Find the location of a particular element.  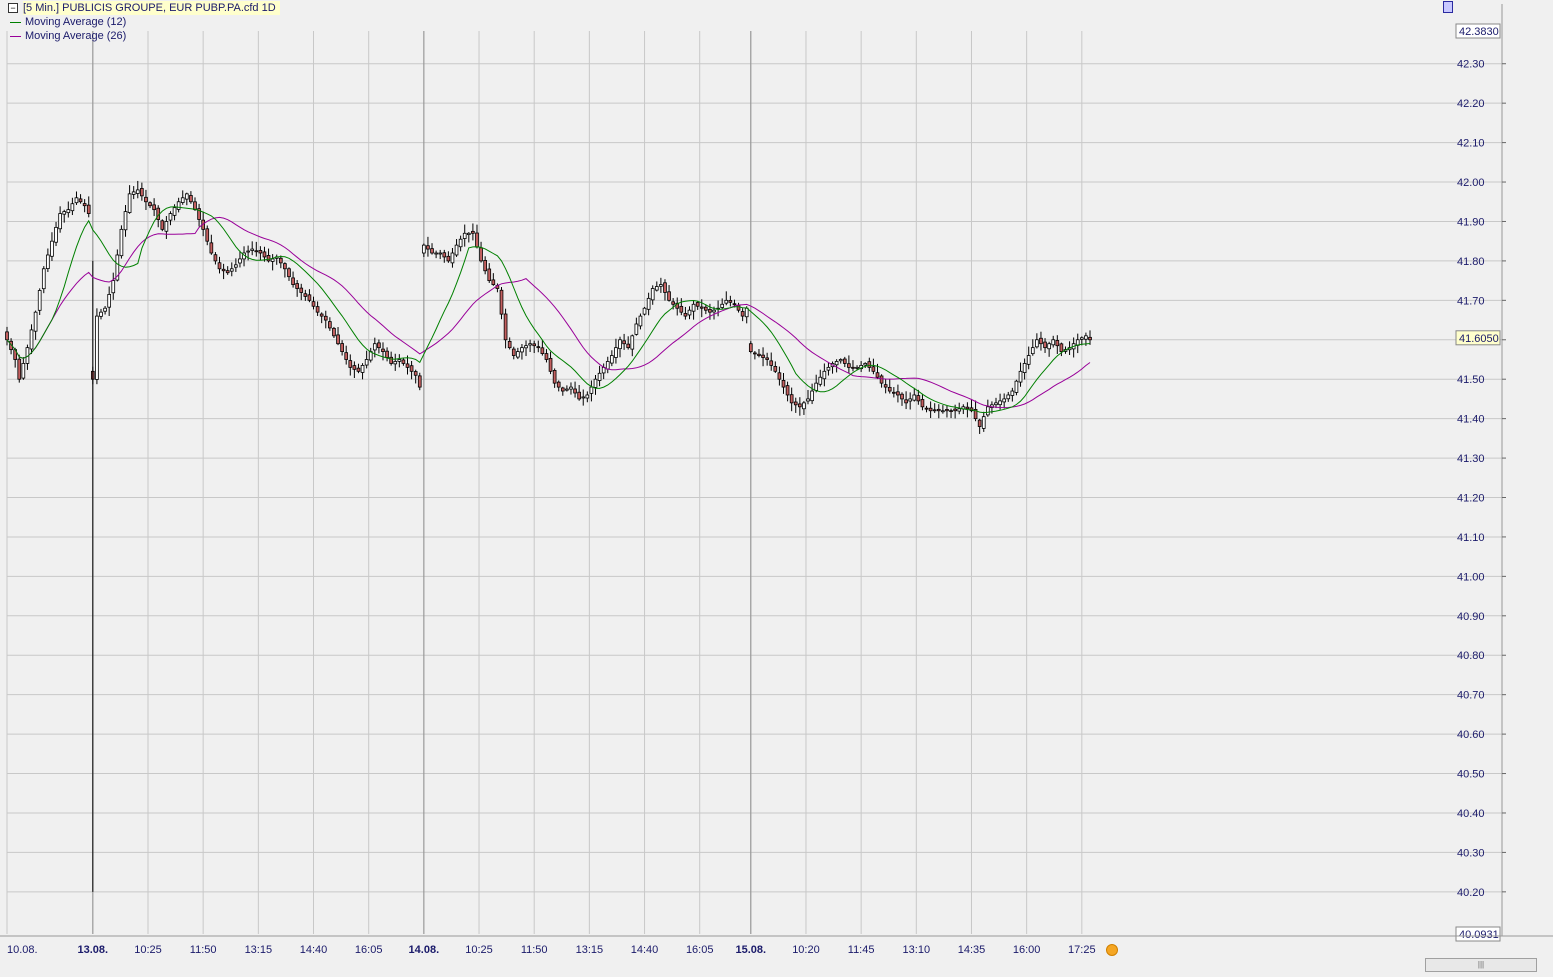

ma26-swatch-icon is located at coordinates (15, 36).